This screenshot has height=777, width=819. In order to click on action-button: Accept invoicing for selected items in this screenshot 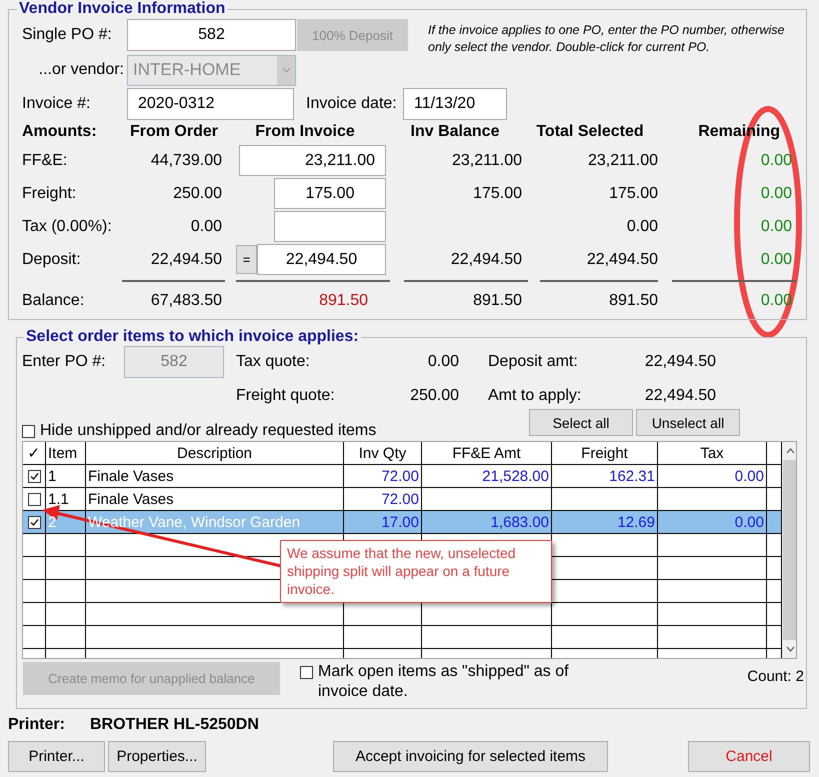, I will do `click(470, 756)`.